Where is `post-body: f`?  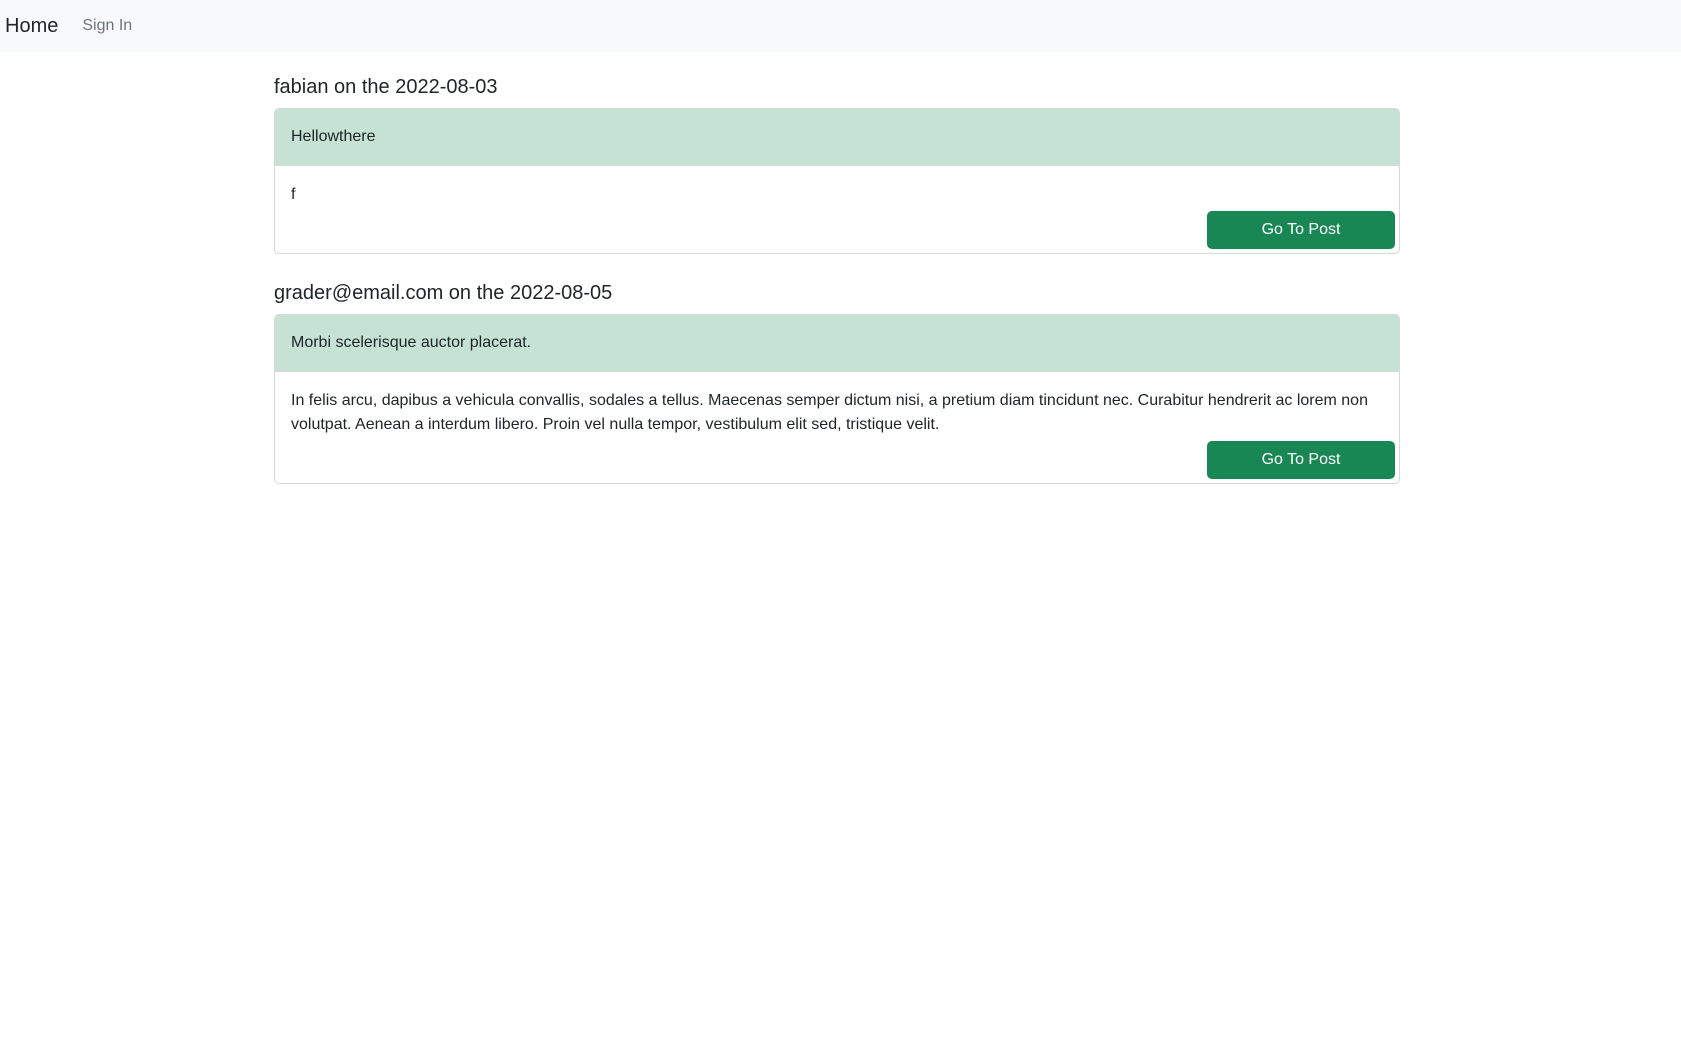 post-body: f is located at coordinates (293, 194).